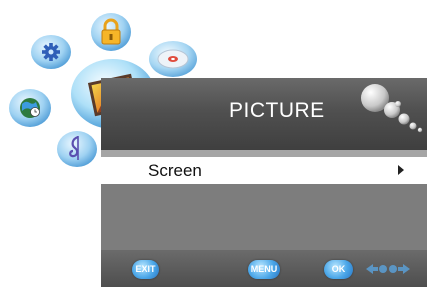 The width and height of the screenshot is (427, 287). I want to click on lock-icon, so click(111, 32).